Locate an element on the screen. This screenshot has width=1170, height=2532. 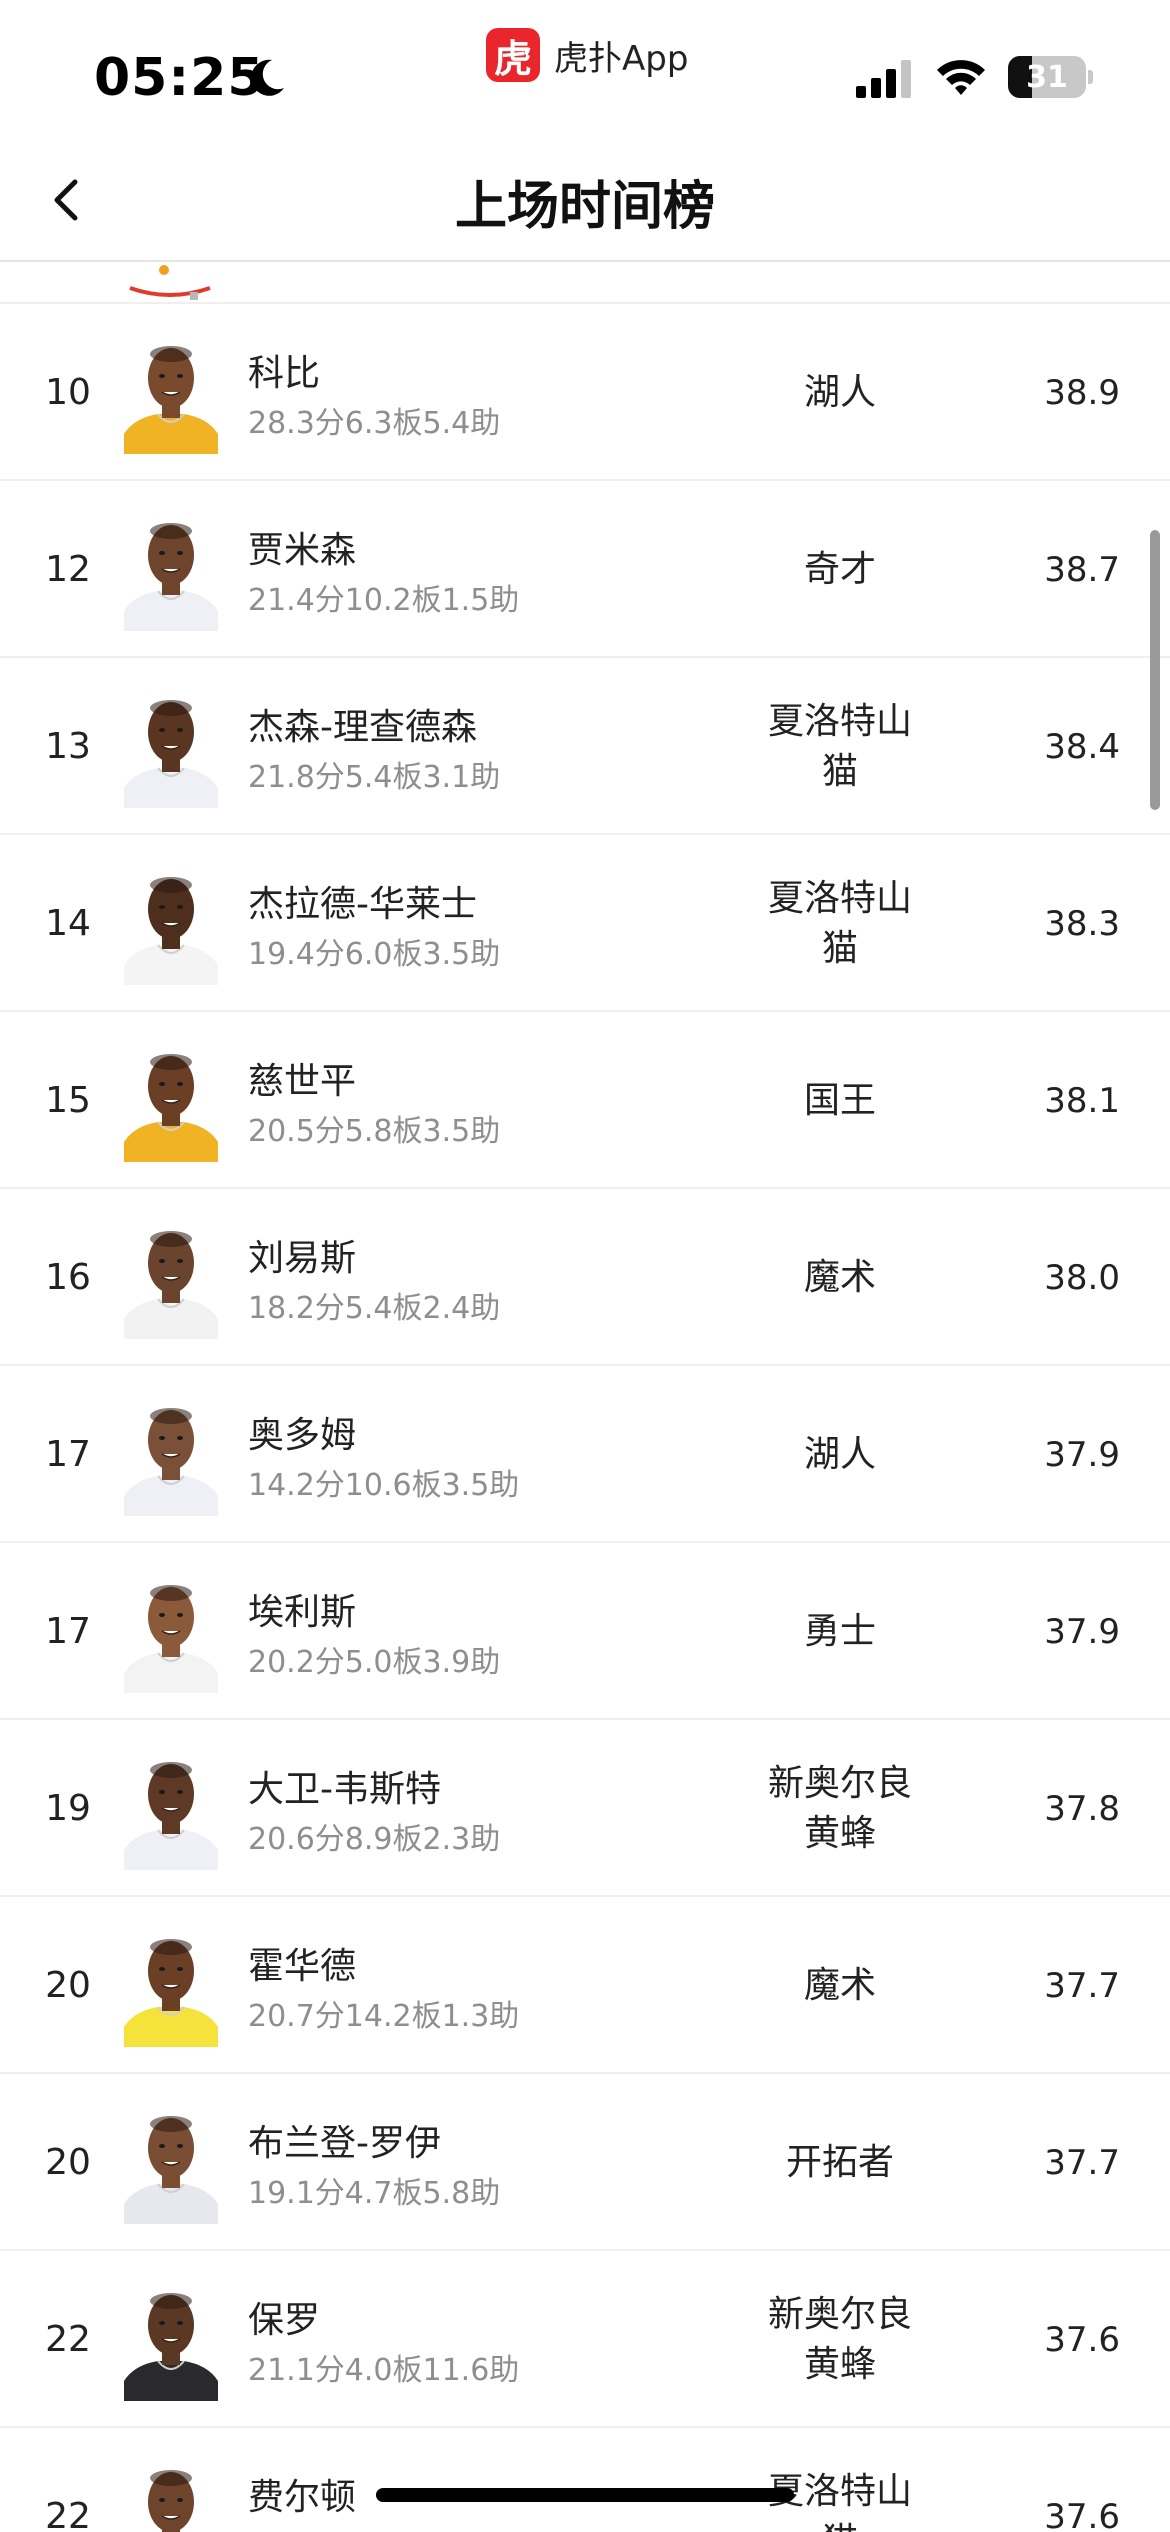
player-minutes: 37.7 is located at coordinates (1082, 2162).